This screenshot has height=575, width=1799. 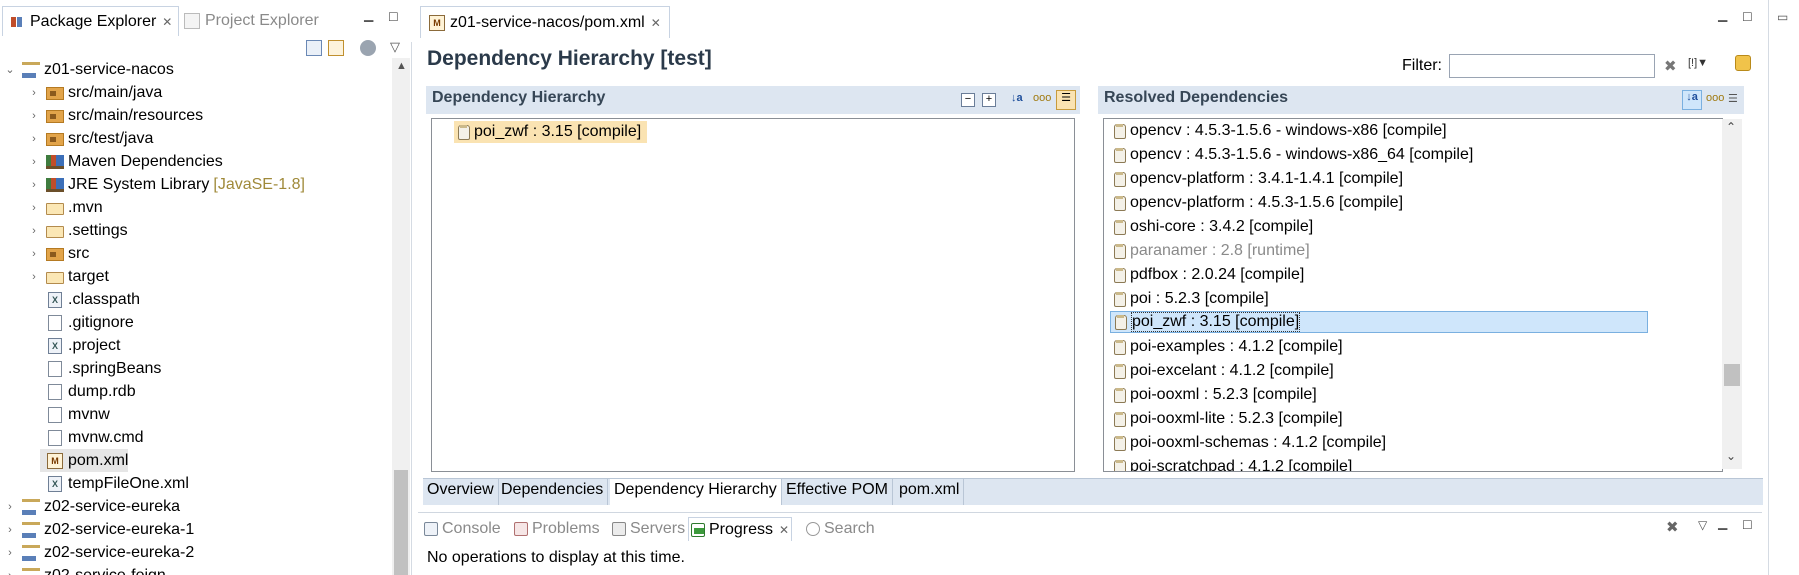 I want to click on filter-input, so click(x=1552, y=66).